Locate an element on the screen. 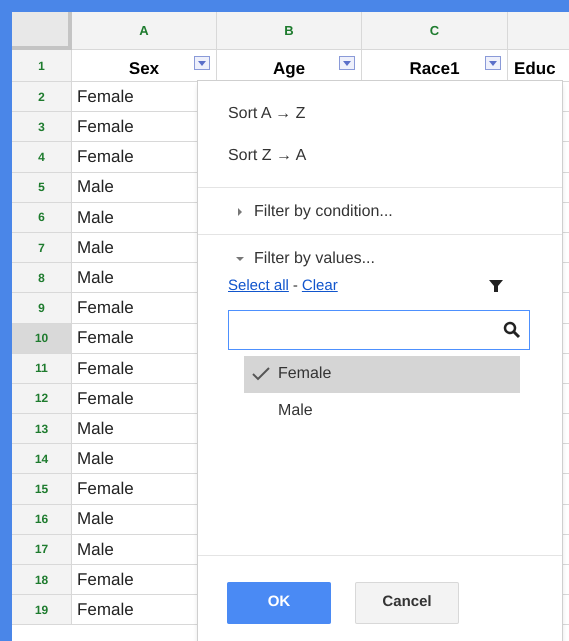 The image size is (569, 641). checkmark-icon is located at coordinates (261, 374).